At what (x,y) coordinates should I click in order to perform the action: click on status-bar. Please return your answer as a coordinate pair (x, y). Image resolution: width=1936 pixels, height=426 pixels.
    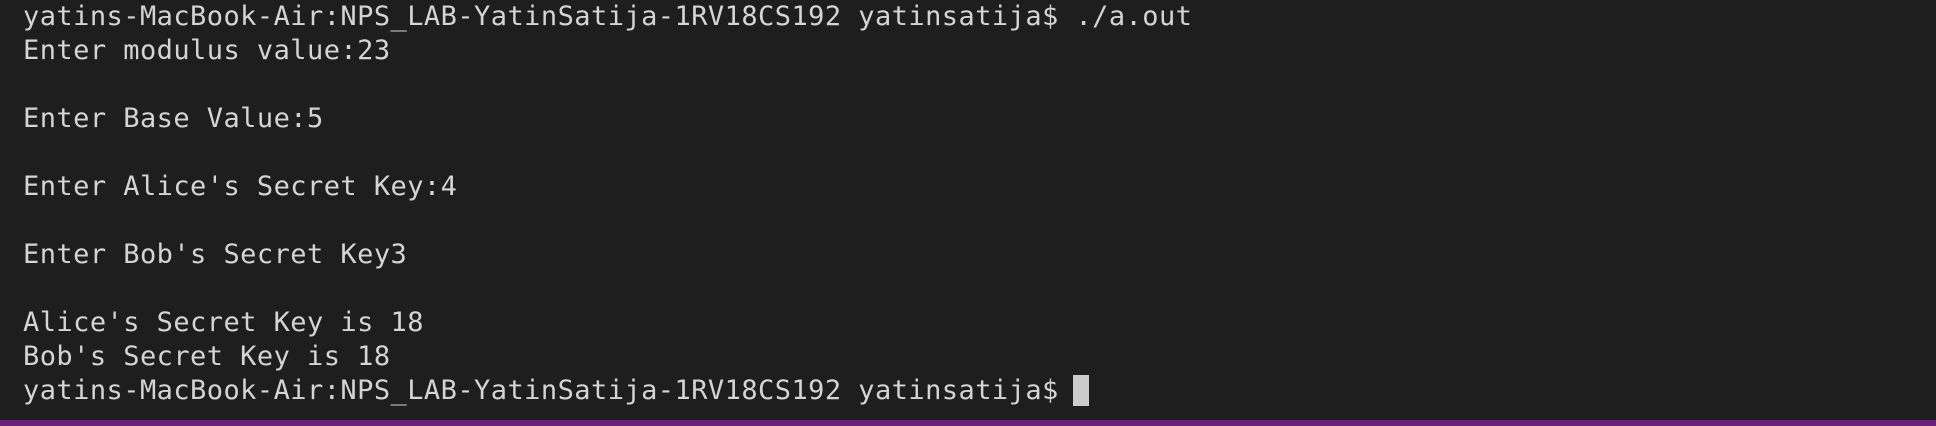
    Looking at the image, I should click on (968, 423).